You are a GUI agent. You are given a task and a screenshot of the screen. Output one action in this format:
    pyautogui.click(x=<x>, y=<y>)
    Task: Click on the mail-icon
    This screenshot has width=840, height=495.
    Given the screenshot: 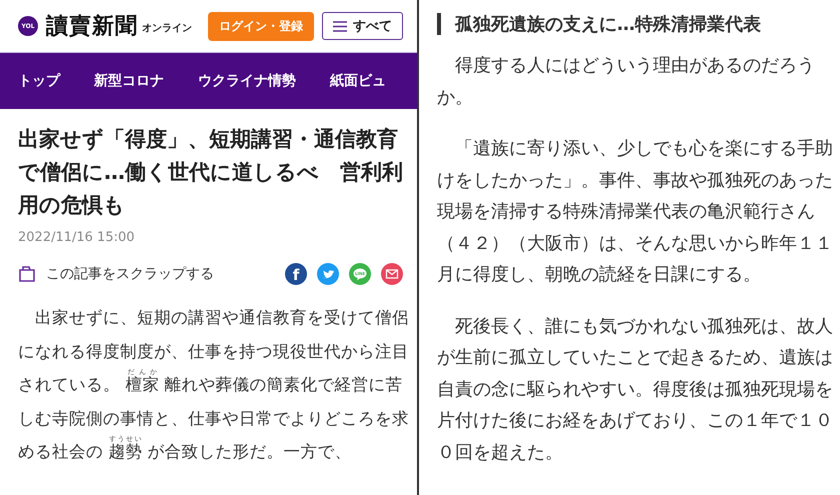 What is the action you would take?
    pyautogui.click(x=392, y=274)
    